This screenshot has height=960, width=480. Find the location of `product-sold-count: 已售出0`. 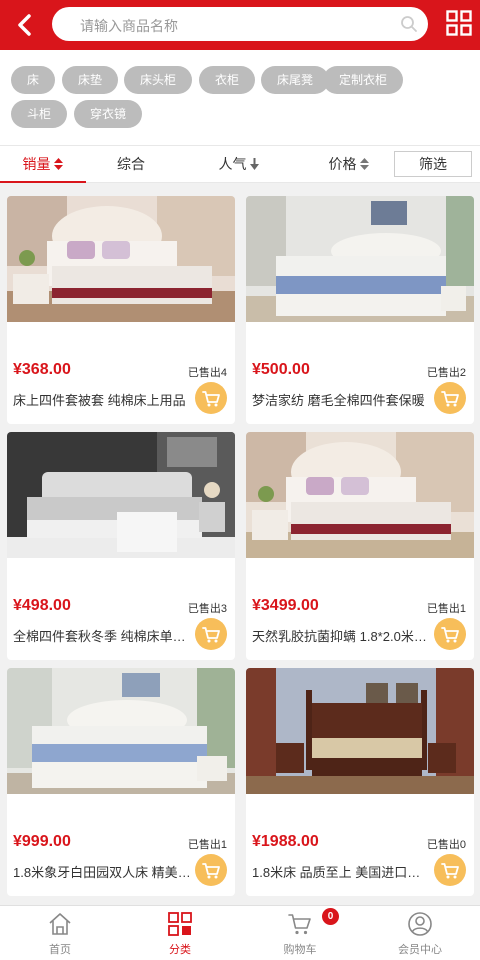

product-sold-count: 已售出0 is located at coordinates (446, 845).